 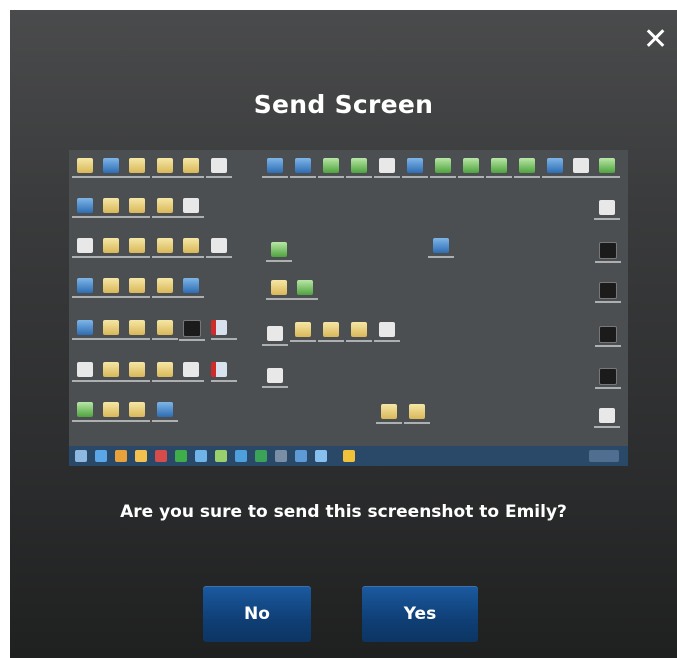 What do you see at coordinates (420, 614) in the screenshot?
I see `yes-button: Yes` at bounding box center [420, 614].